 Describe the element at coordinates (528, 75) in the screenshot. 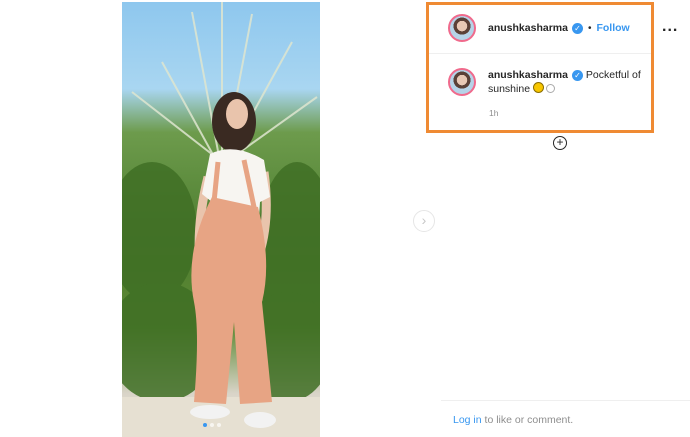

I see `caption-username: anushkasharma` at that location.